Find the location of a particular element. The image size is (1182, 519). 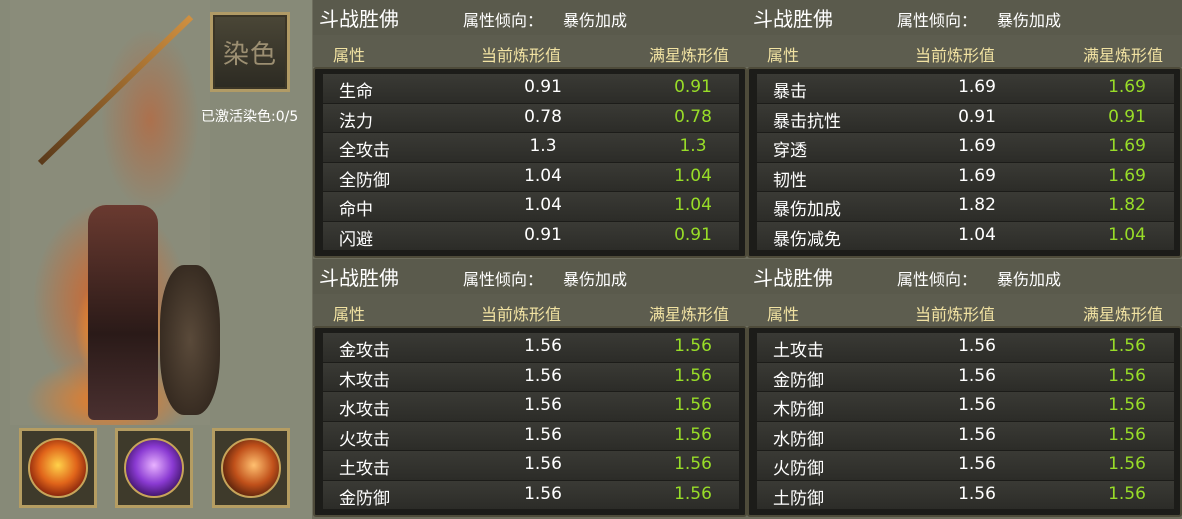

table-row: 全攻击 1.3 1.3 is located at coordinates (531, 147).